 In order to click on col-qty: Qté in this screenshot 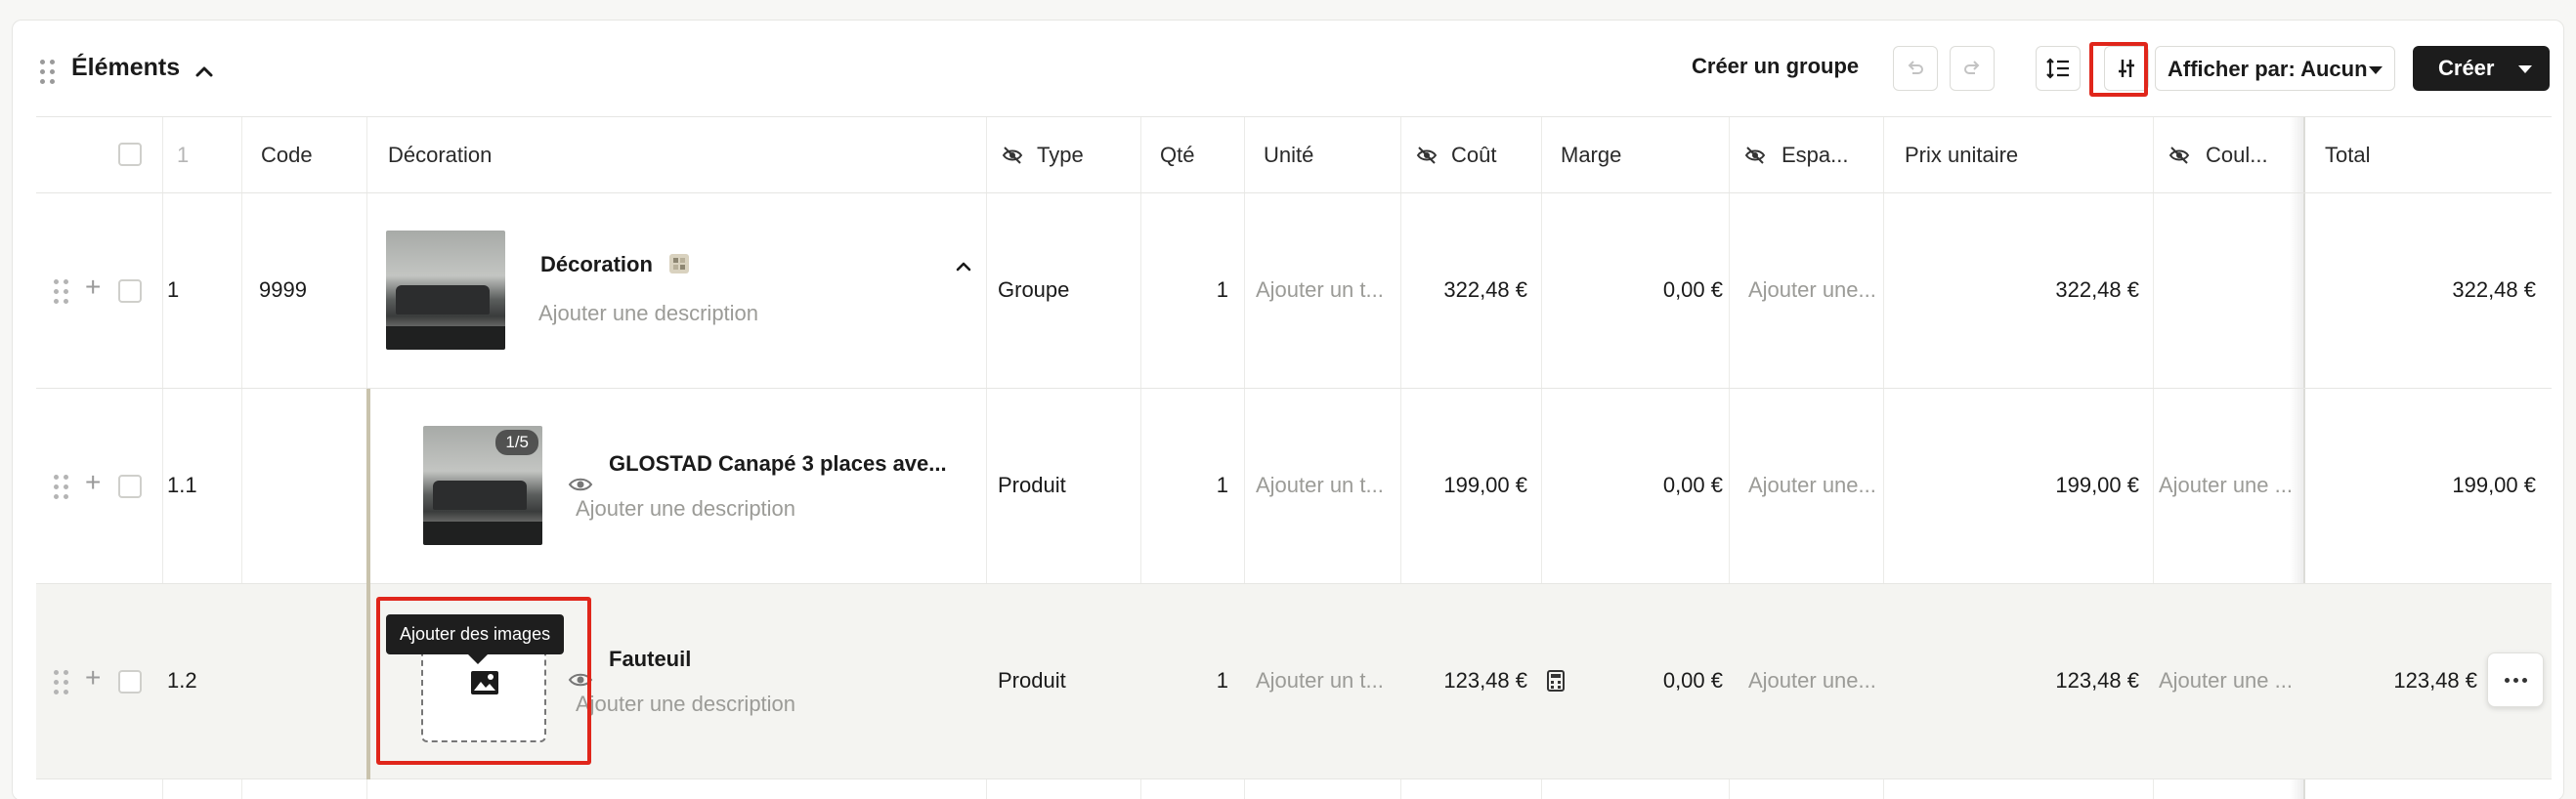, I will do `click(1177, 155)`.